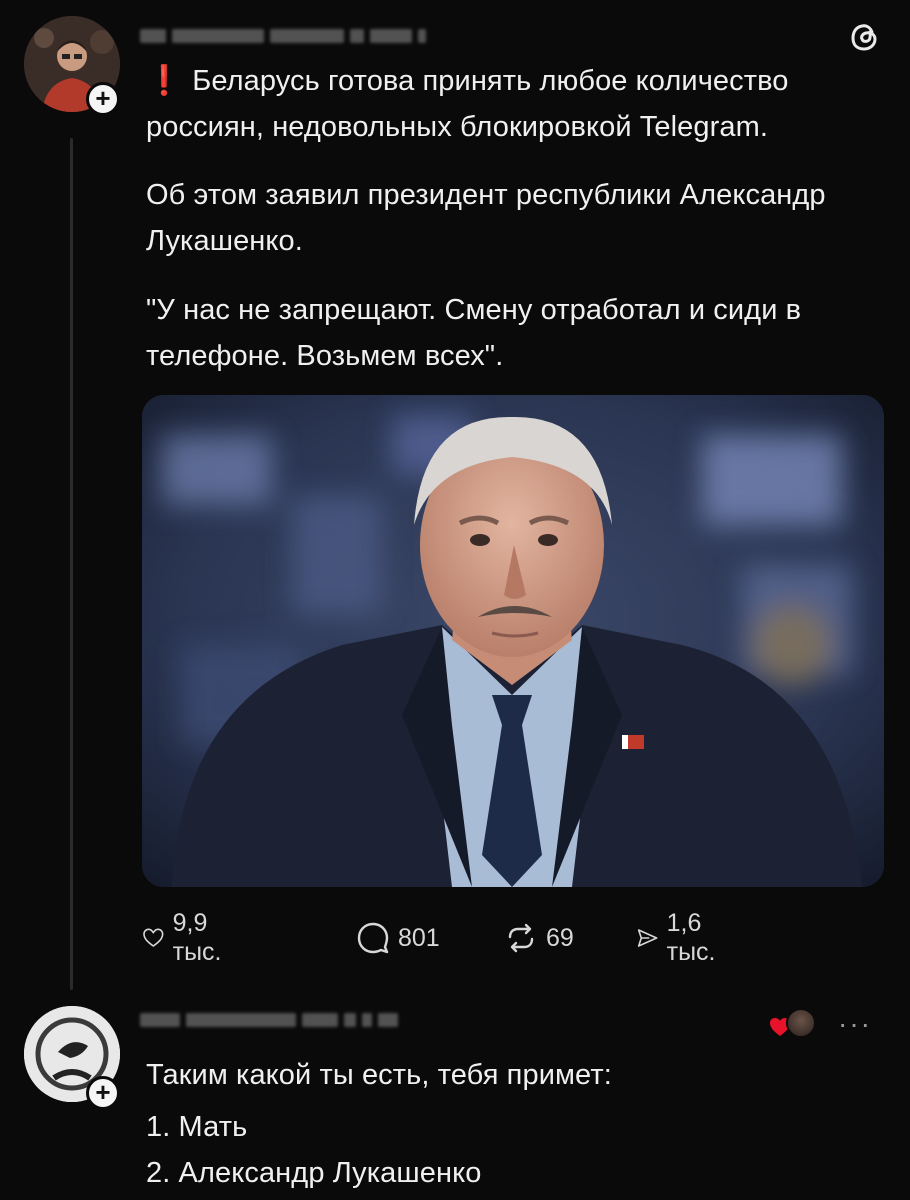  What do you see at coordinates (521, 938) in the screenshot?
I see `repost-icon` at bounding box center [521, 938].